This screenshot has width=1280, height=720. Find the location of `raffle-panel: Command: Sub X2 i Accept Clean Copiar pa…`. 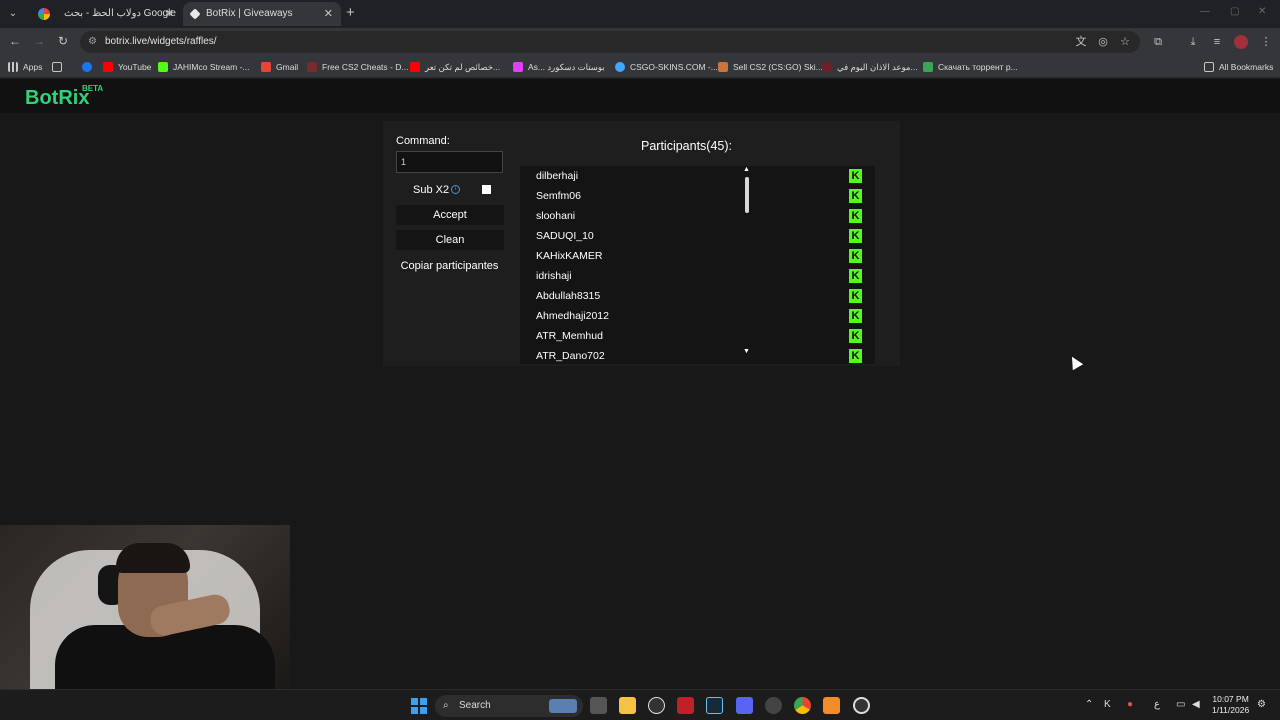

raffle-panel: Command: Sub X2 i Accept Clean Copiar pa… is located at coordinates (641, 243).